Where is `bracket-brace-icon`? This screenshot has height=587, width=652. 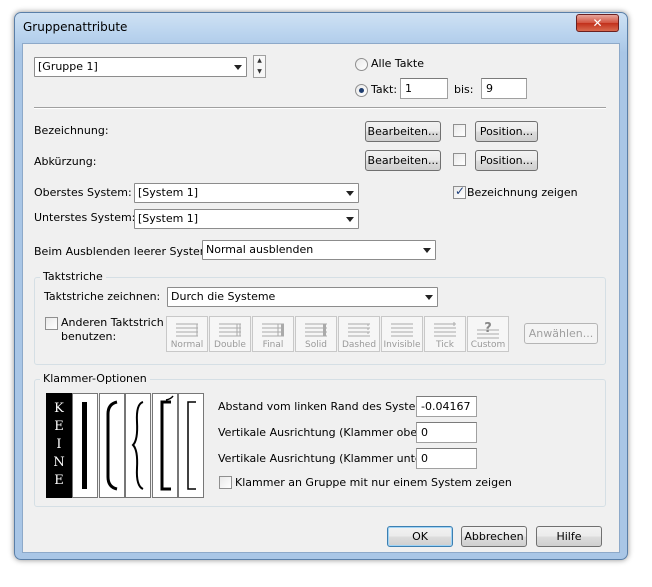
bracket-brace-icon is located at coordinates (137, 445).